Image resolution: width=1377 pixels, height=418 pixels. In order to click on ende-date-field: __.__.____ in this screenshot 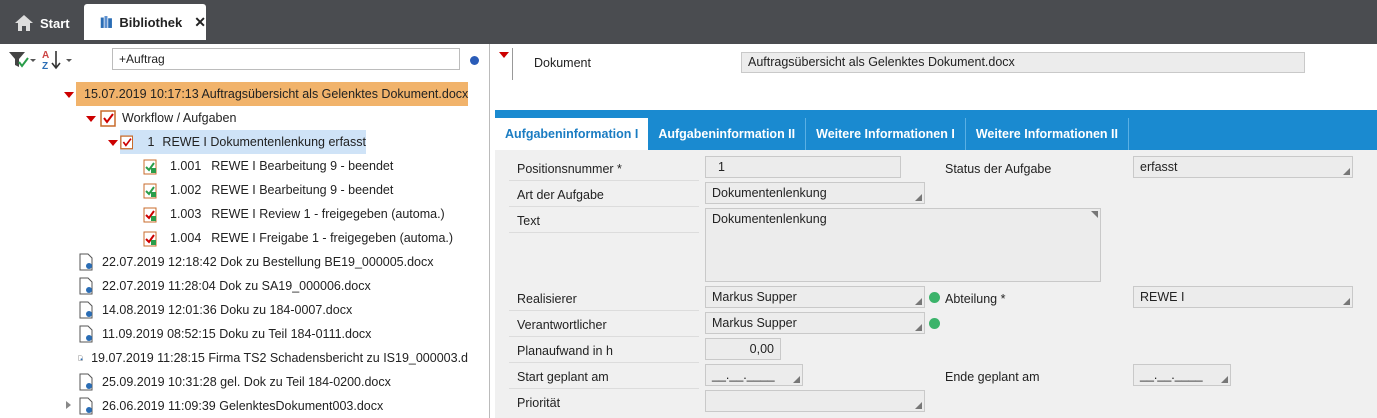, I will do `click(1182, 375)`.